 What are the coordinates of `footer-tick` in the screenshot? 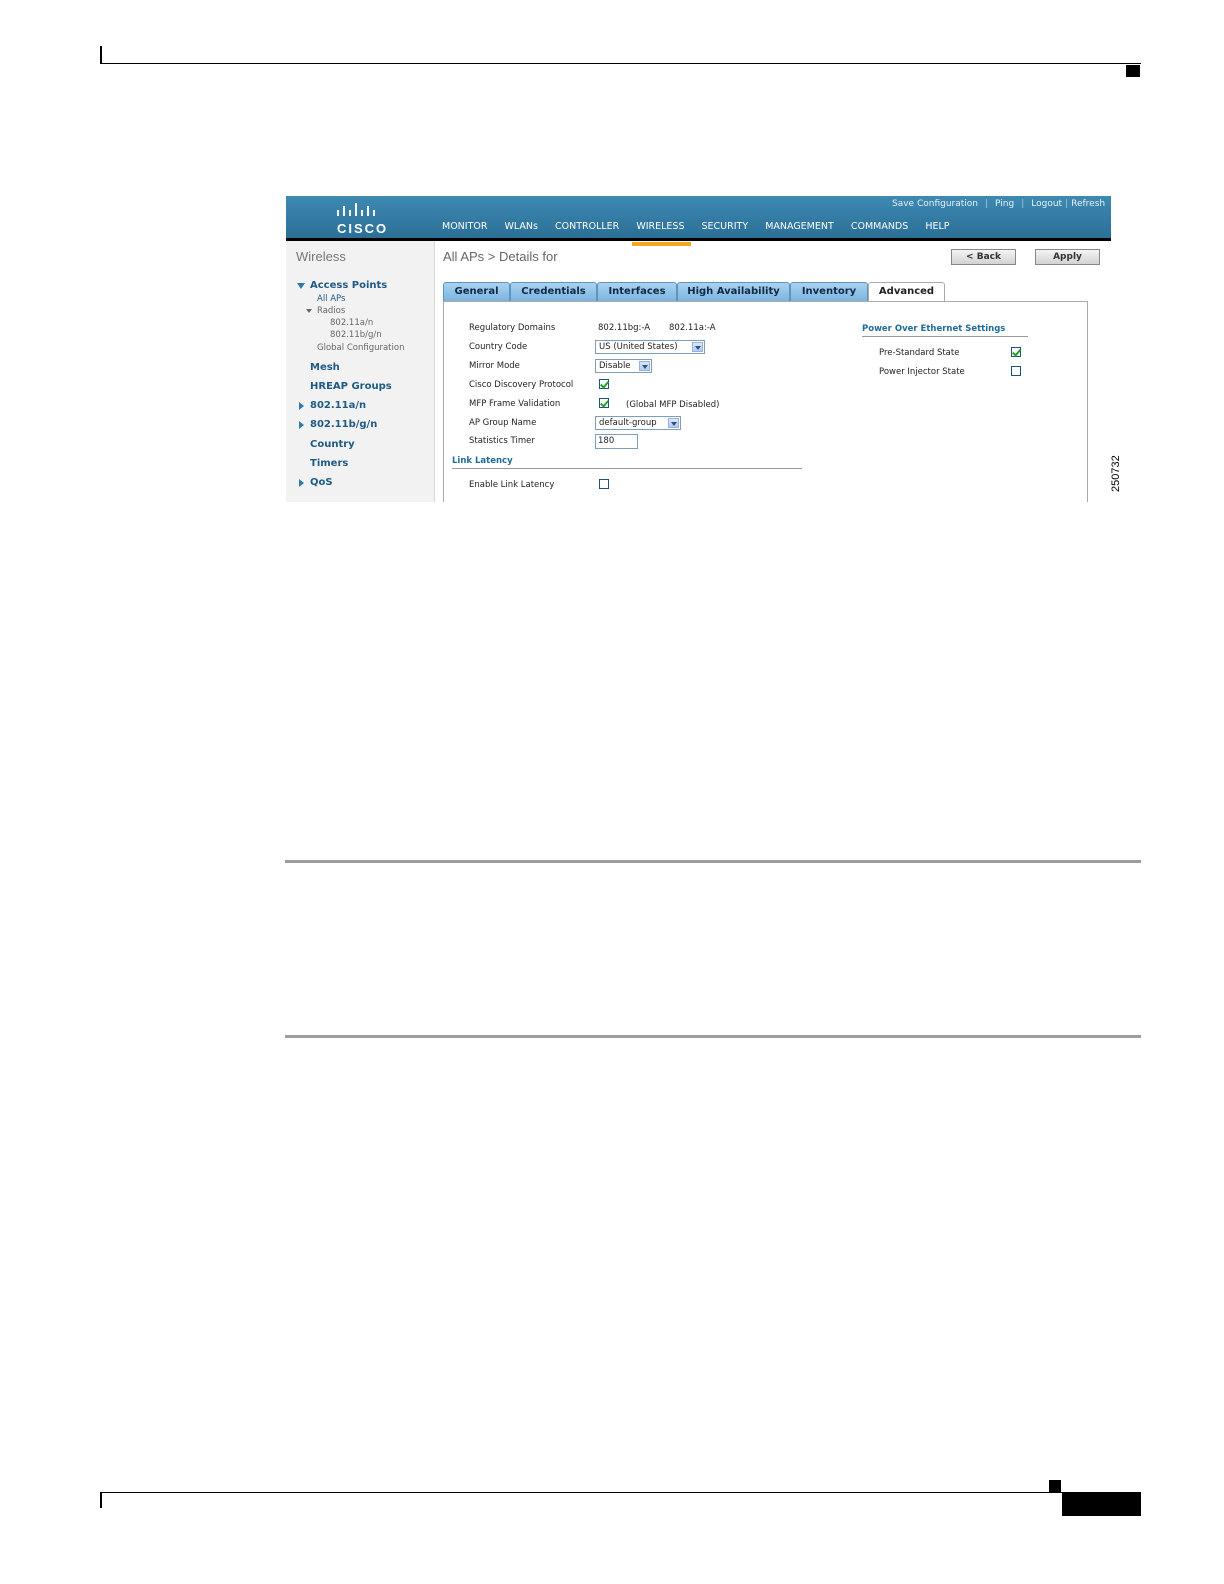 It's located at (101, 1500).